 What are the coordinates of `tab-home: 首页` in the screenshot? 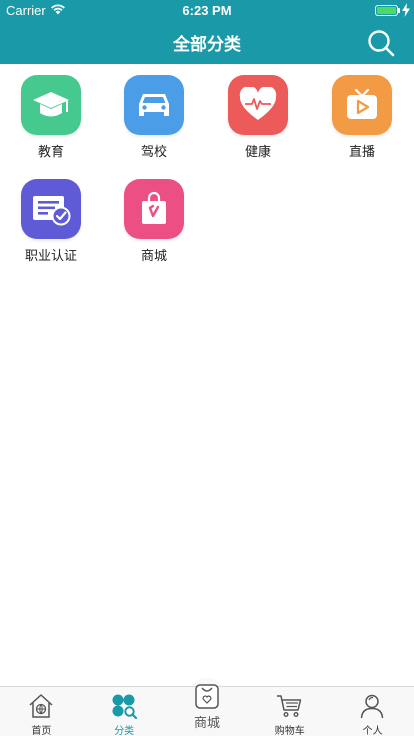 It's located at (41, 711).